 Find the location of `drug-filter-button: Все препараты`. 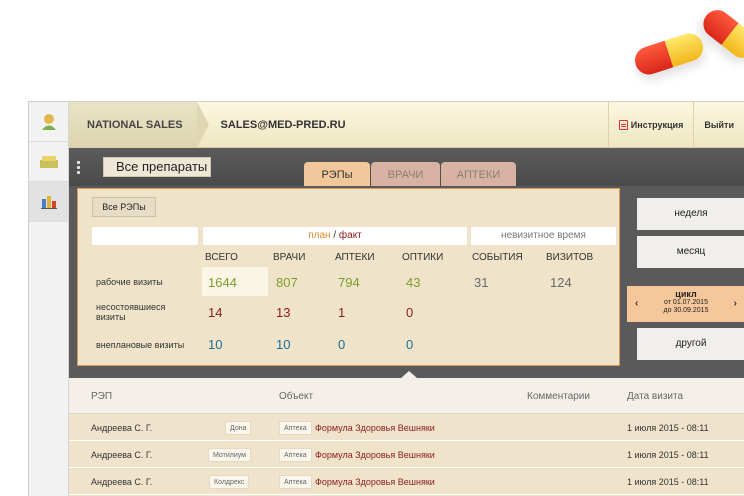

drug-filter-button: Все препараты is located at coordinates (157, 167).